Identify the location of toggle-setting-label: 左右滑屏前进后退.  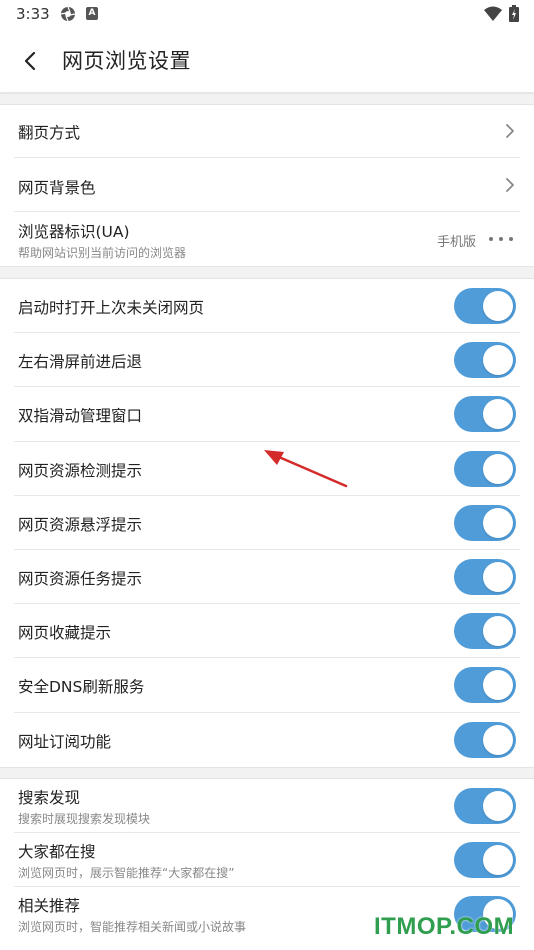
(80, 362).